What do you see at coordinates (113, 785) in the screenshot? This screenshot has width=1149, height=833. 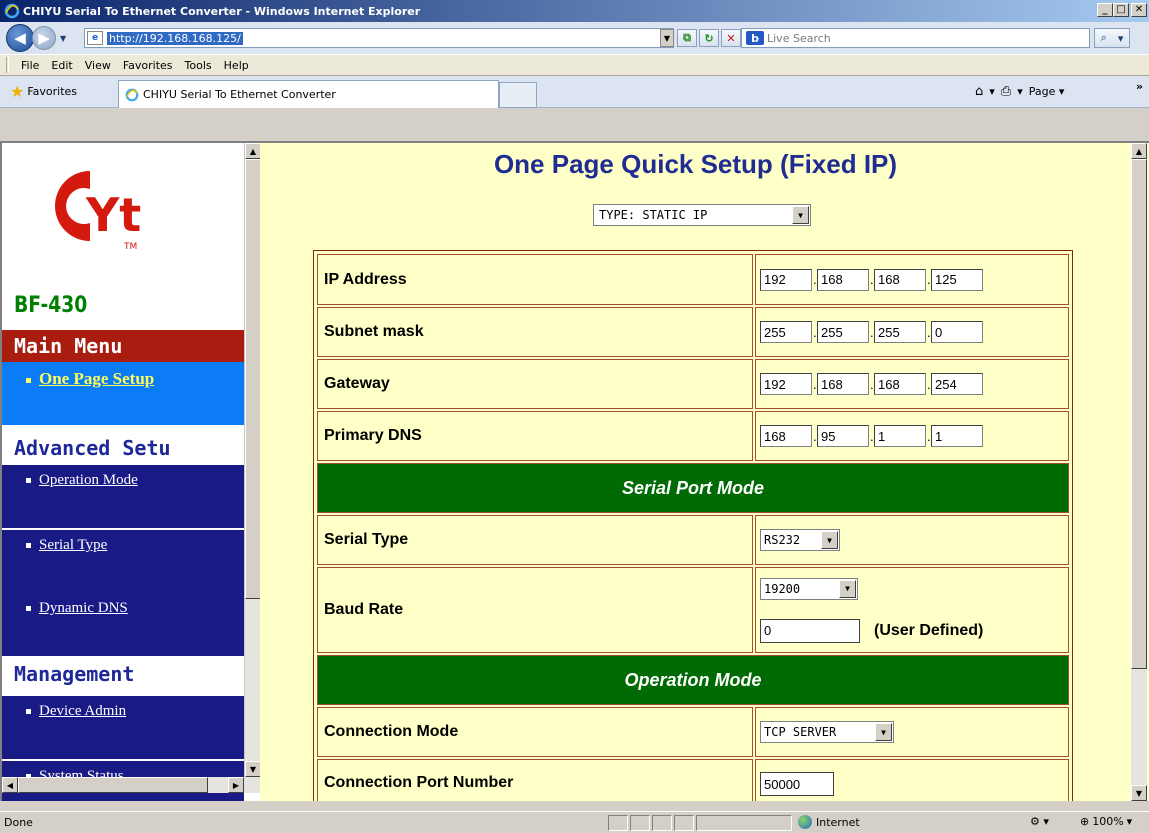 I see `hscroll-thumb` at bounding box center [113, 785].